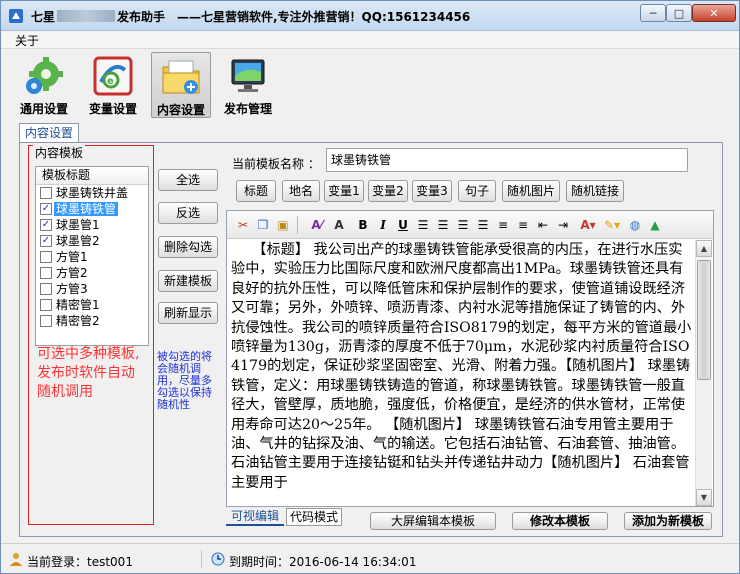  What do you see at coordinates (78, 225) in the screenshot?
I see `list-item-label: 球墨管1` at bounding box center [78, 225].